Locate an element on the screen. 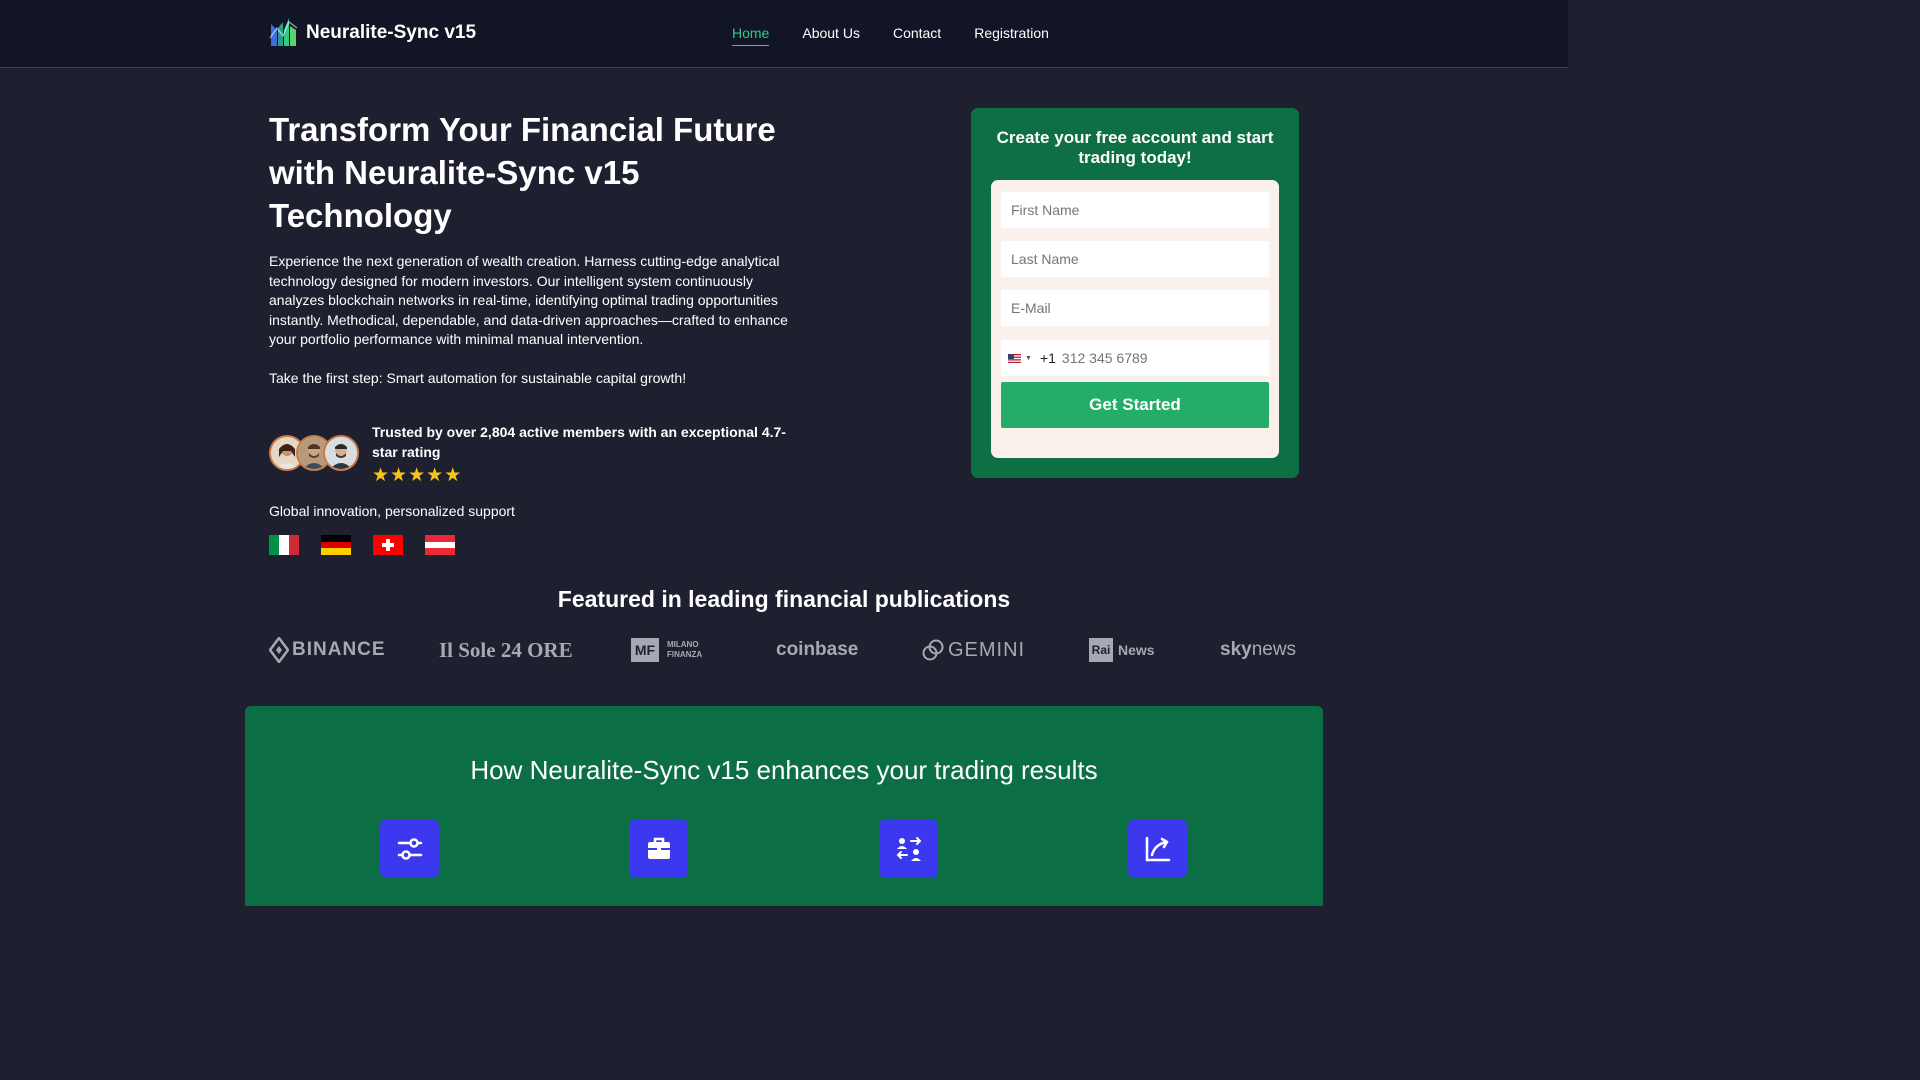 This screenshot has width=1920, height=1080. il-sole-logo-text: Il Sole 24 ORE is located at coordinates (506, 649).